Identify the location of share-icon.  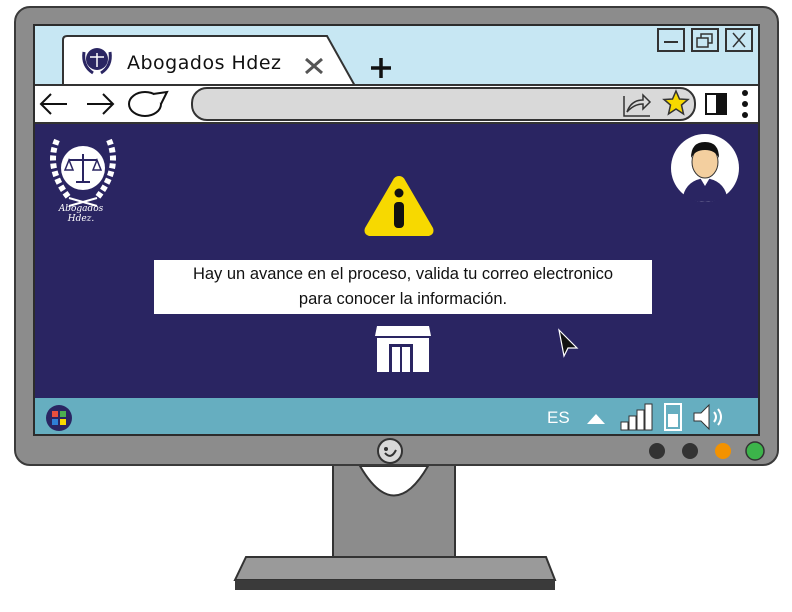
(637, 104).